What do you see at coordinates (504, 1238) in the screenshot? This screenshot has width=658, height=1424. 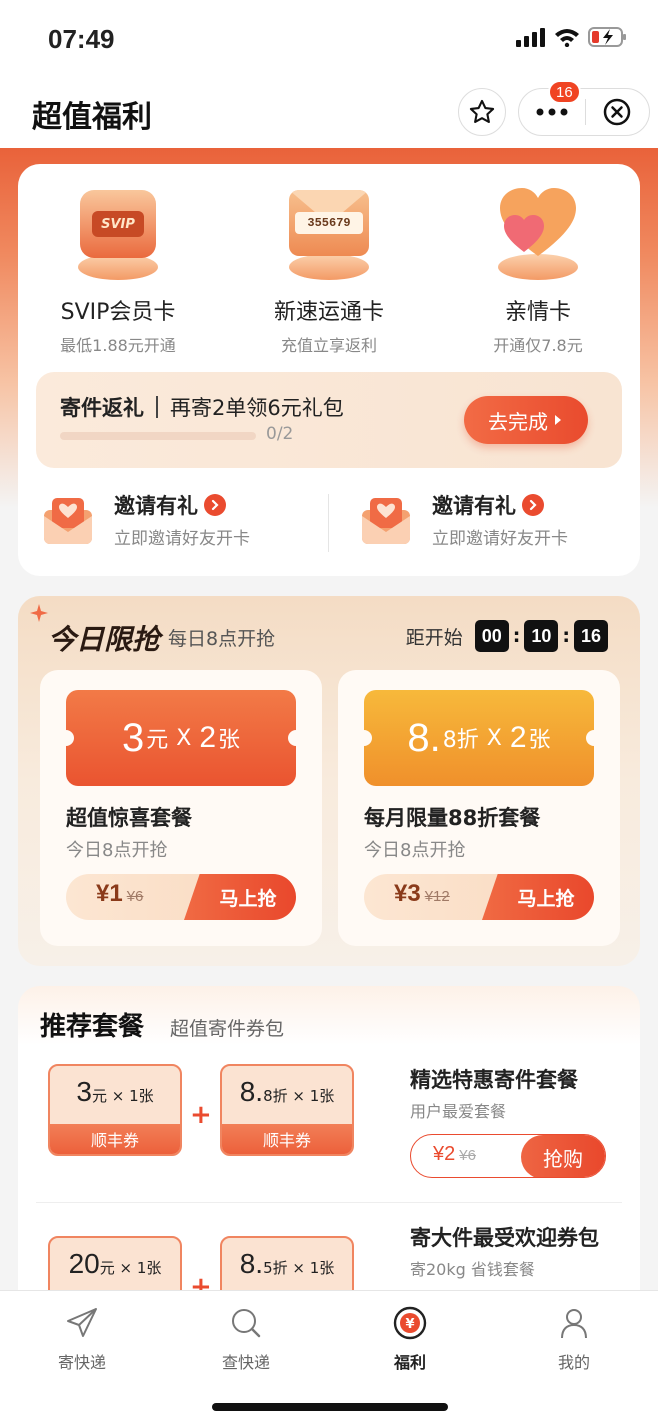 I see `package-name: 寄大件最受欢迎券包` at bounding box center [504, 1238].